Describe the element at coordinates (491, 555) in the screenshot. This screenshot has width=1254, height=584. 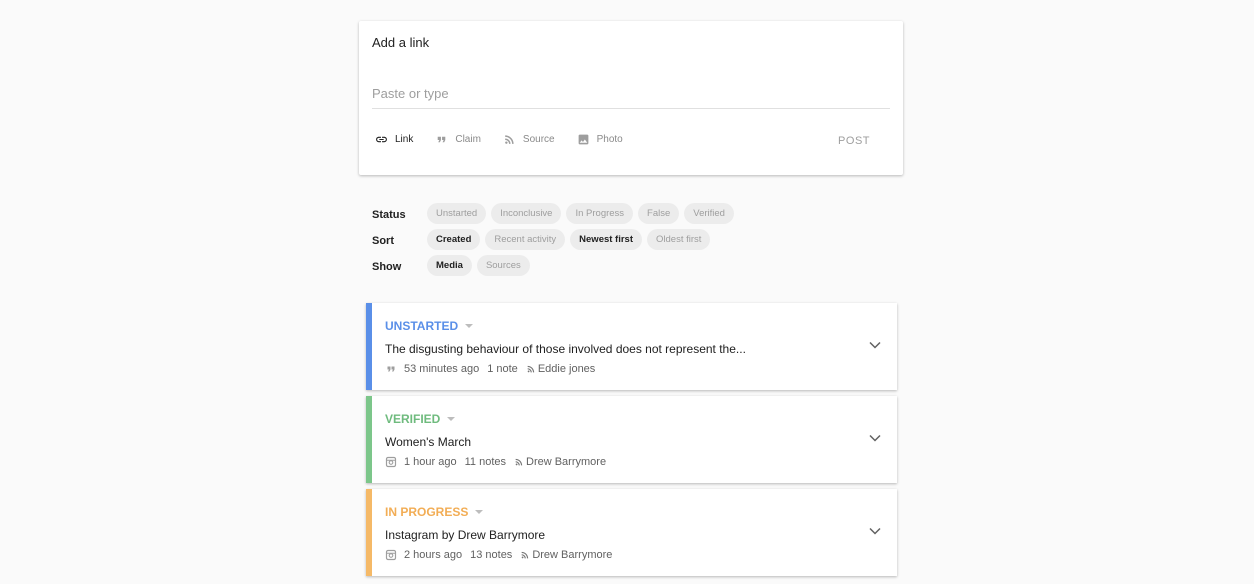
I see `story-notes-count: 13 notes` at that location.